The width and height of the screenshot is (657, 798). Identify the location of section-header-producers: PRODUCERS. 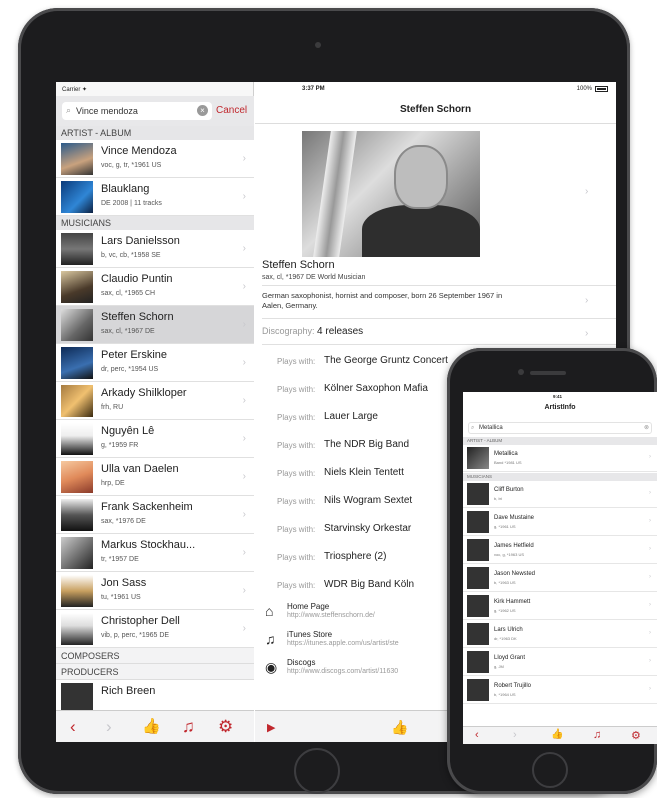
(155, 672).